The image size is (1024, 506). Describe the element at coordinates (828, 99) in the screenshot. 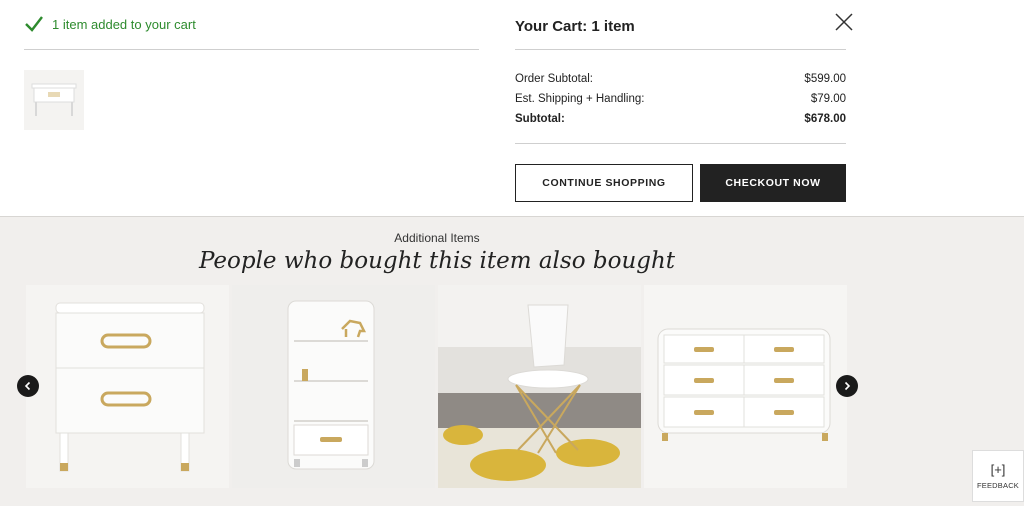

I see `shipping-value: $79.00` at that location.